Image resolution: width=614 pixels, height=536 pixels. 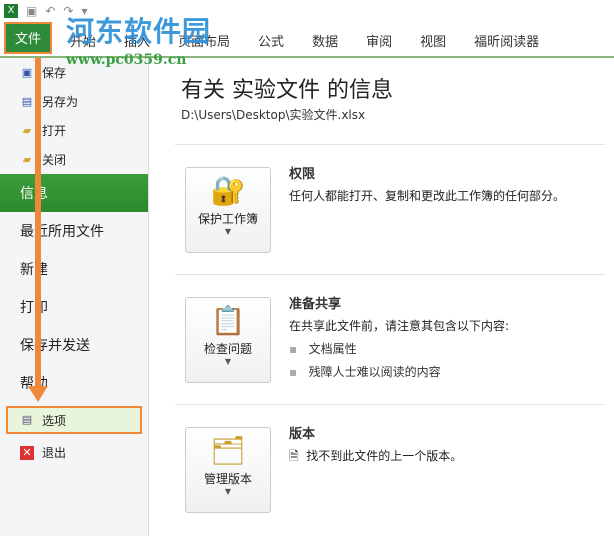 I want to click on item-text: 残障人士难以阅读的内容, so click(x=374, y=372).